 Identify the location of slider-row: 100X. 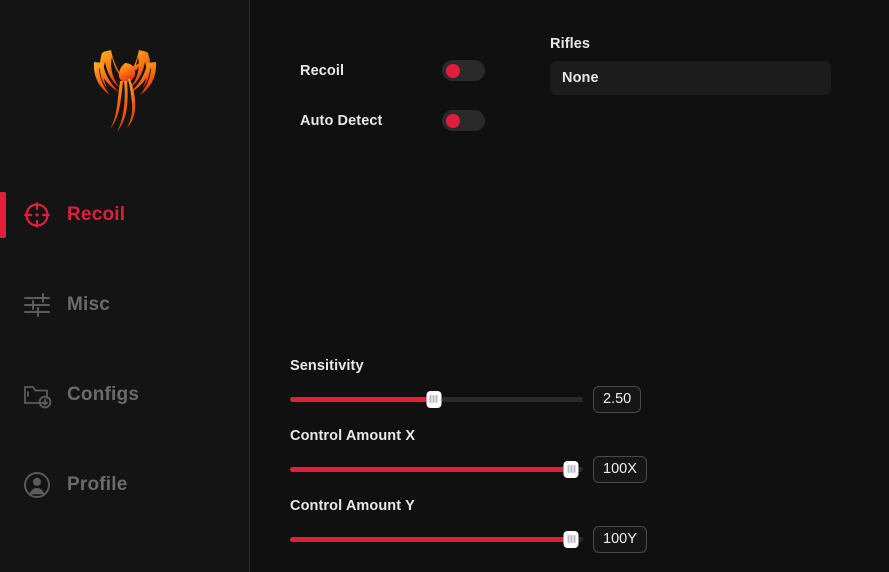
(589, 469).